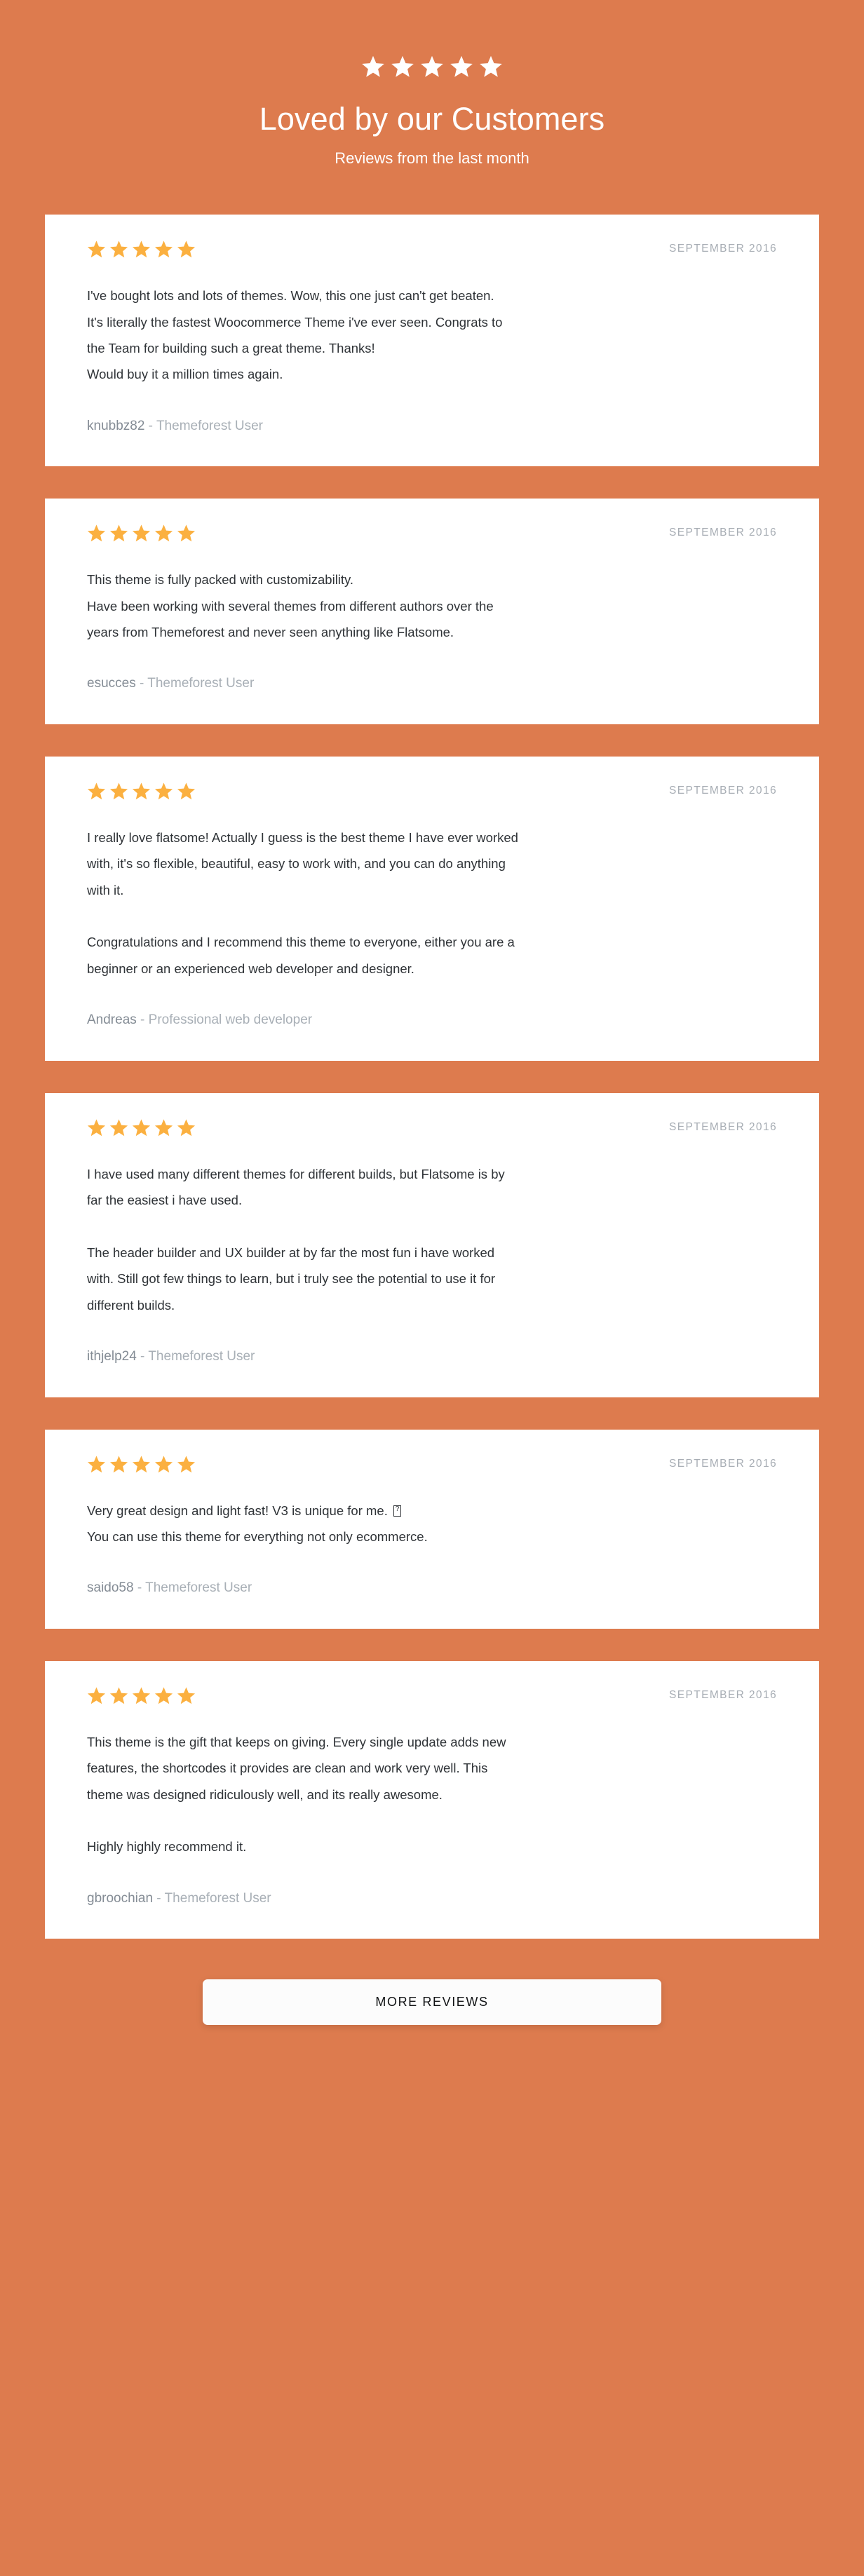 The height and width of the screenshot is (2576, 864). Describe the element at coordinates (432, 427) in the screenshot. I see `review-author: knubbz82 - Themeforest User` at that location.